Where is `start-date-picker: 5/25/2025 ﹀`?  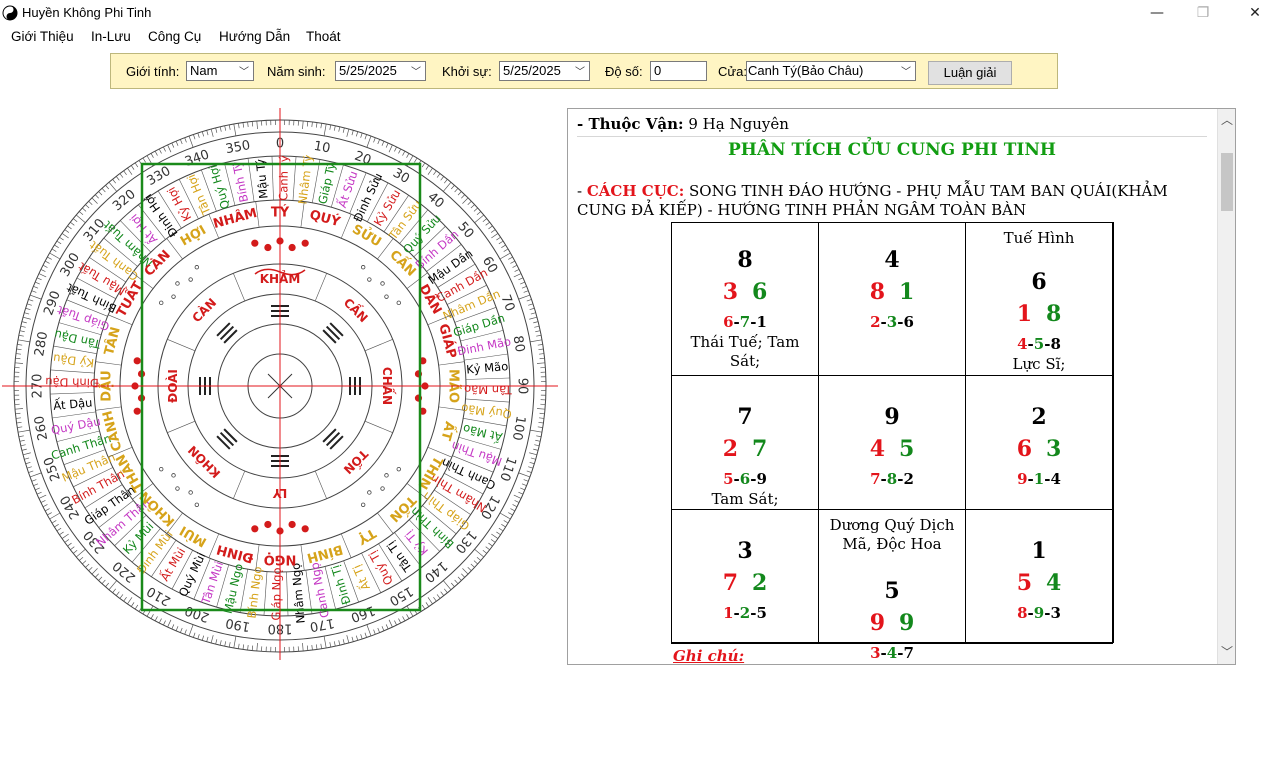
start-date-picker: 5/25/2025 ﹀ is located at coordinates (544, 71).